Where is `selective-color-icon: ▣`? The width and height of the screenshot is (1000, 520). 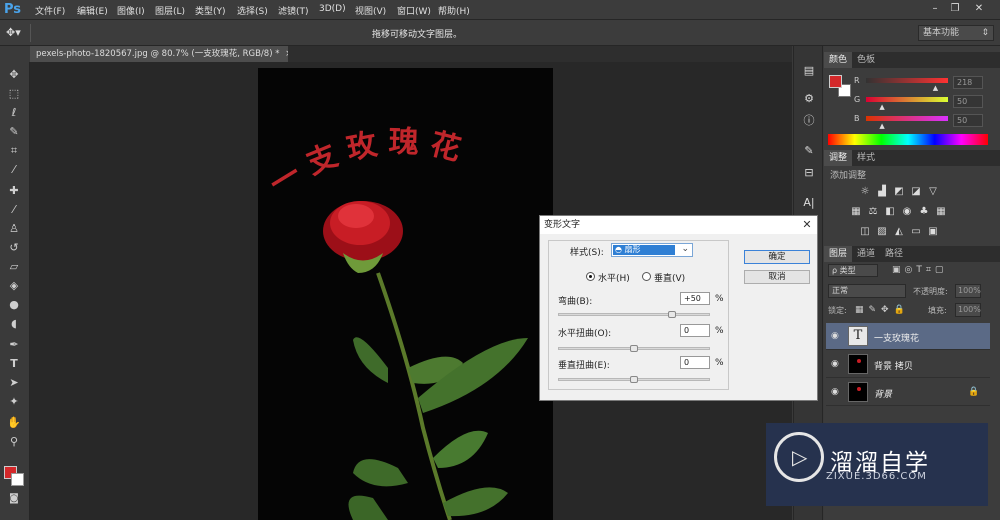
selective-color-icon: ▣ is located at coordinates (933, 232).